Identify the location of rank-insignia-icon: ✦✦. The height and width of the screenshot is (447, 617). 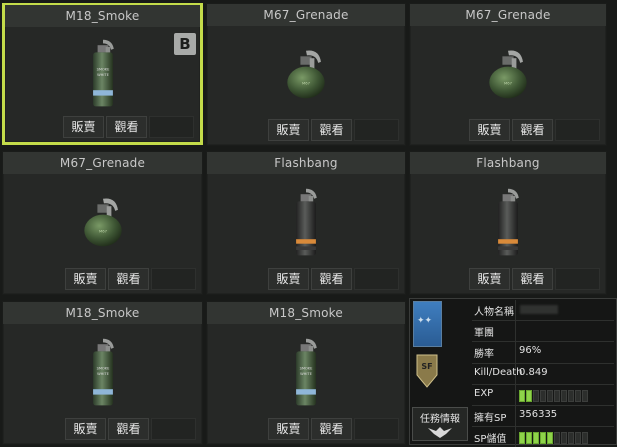
(427, 324).